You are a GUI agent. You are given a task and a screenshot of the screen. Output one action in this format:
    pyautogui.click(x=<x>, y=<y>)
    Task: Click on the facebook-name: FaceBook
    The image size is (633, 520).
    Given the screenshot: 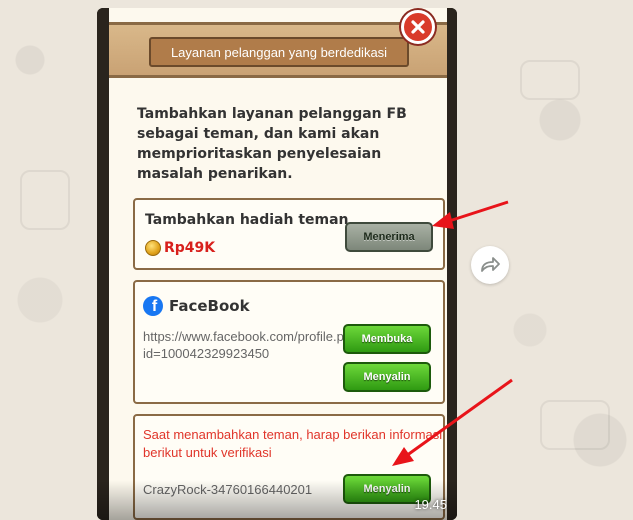 What is the action you would take?
    pyautogui.click(x=209, y=306)
    